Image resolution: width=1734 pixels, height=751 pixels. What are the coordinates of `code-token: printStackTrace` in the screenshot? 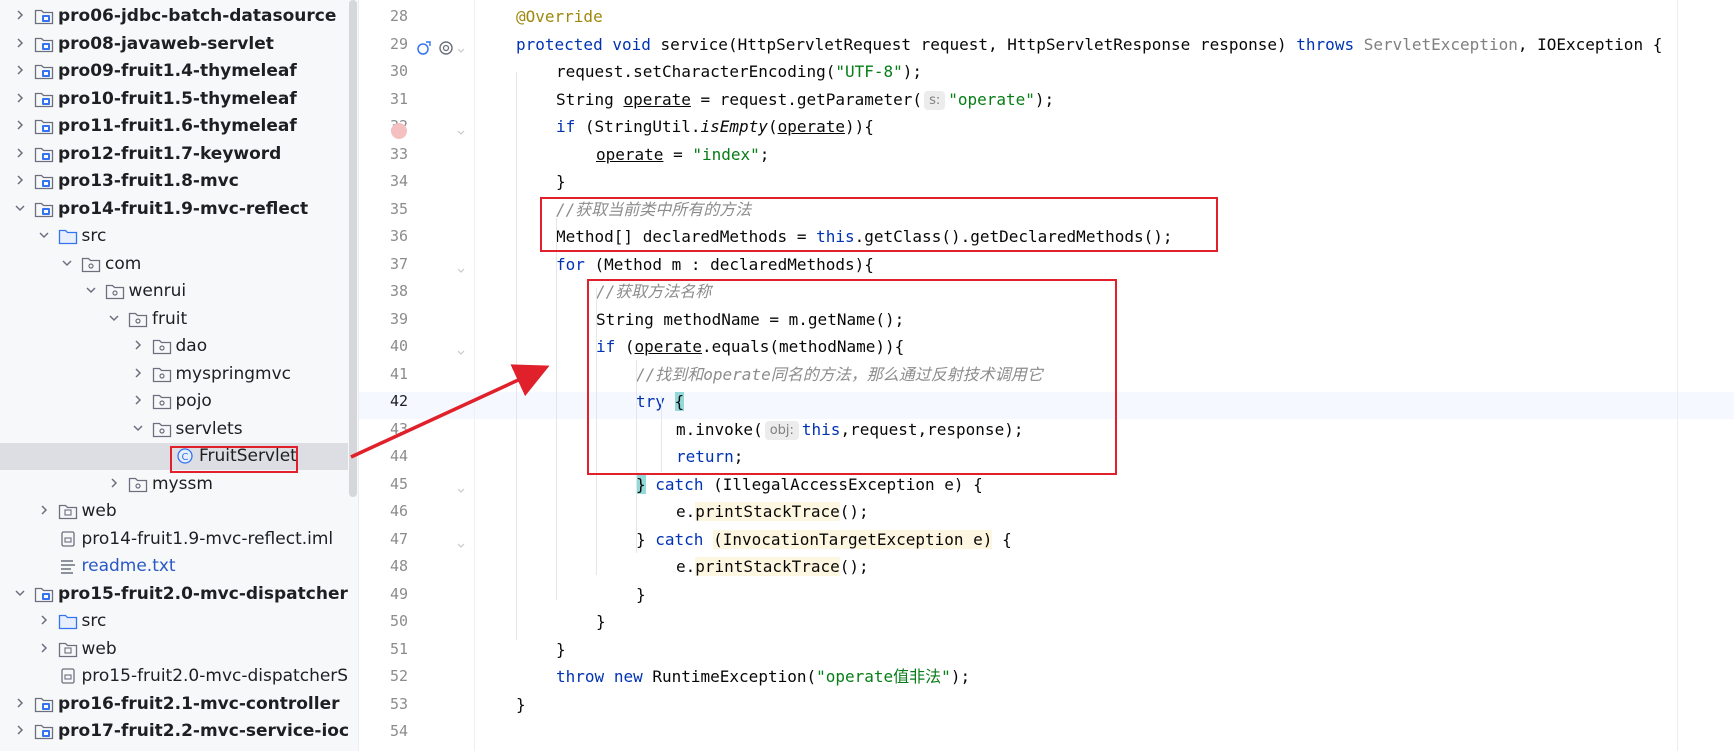 It's located at (767, 511).